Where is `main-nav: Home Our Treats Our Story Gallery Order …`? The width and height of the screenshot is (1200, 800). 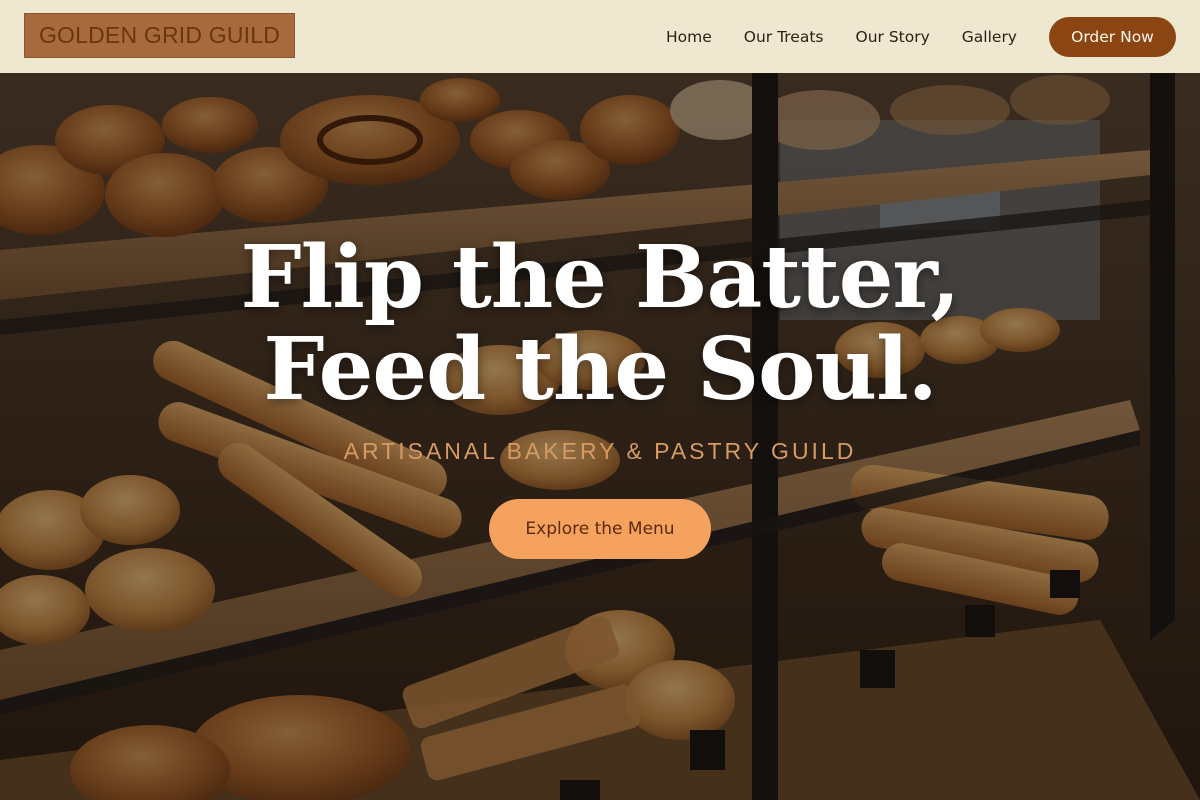 main-nav: Home Our Treats Our Story Gallery Order … is located at coordinates (921, 36).